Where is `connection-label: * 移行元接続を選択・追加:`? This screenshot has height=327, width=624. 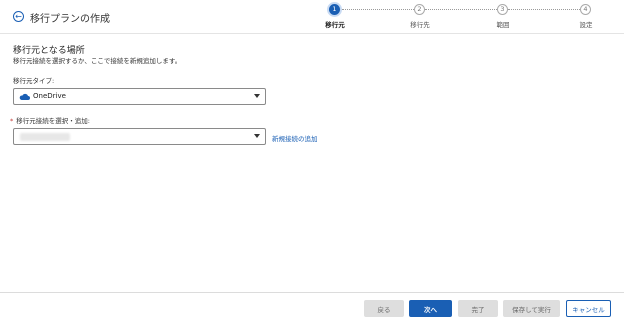
connection-label: * 移行元接続を選択・追加: is located at coordinates (50, 120).